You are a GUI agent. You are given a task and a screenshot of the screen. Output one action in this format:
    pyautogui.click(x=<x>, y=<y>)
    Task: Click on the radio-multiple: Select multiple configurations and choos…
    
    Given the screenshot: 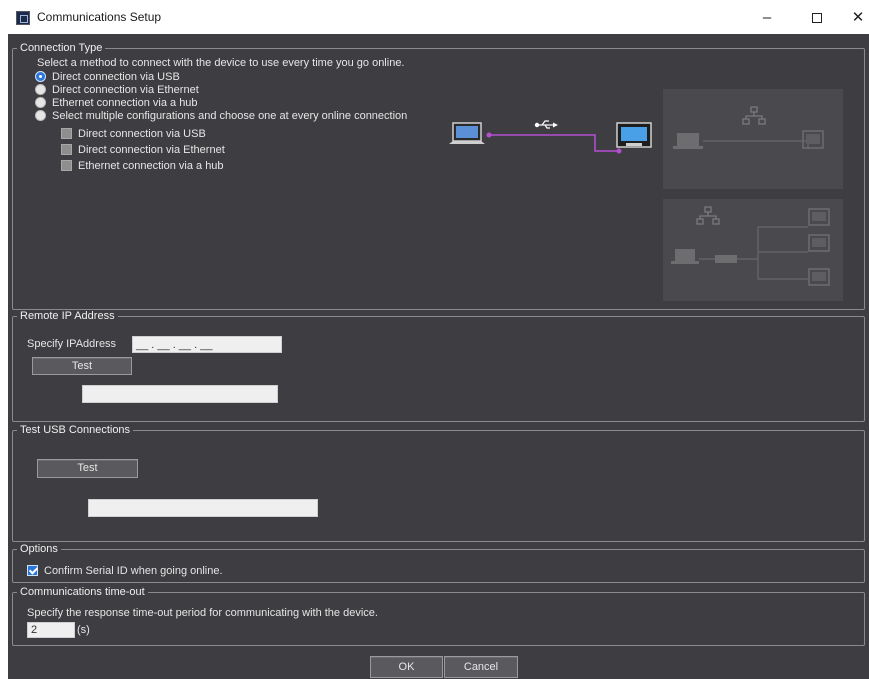 What is the action you would take?
    pyautogui.click(x=221, y=115)
    